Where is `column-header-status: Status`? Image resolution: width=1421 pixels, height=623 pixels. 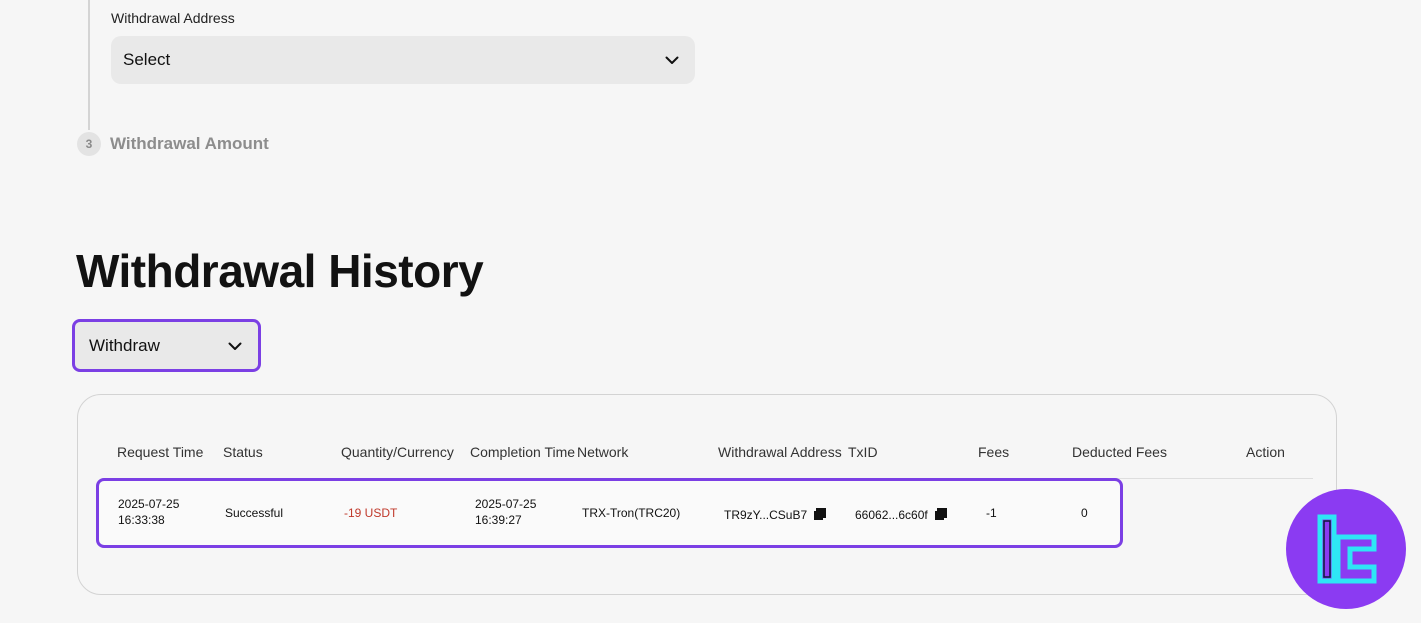 column-header-status: Status is located at coordinates (243, 452).